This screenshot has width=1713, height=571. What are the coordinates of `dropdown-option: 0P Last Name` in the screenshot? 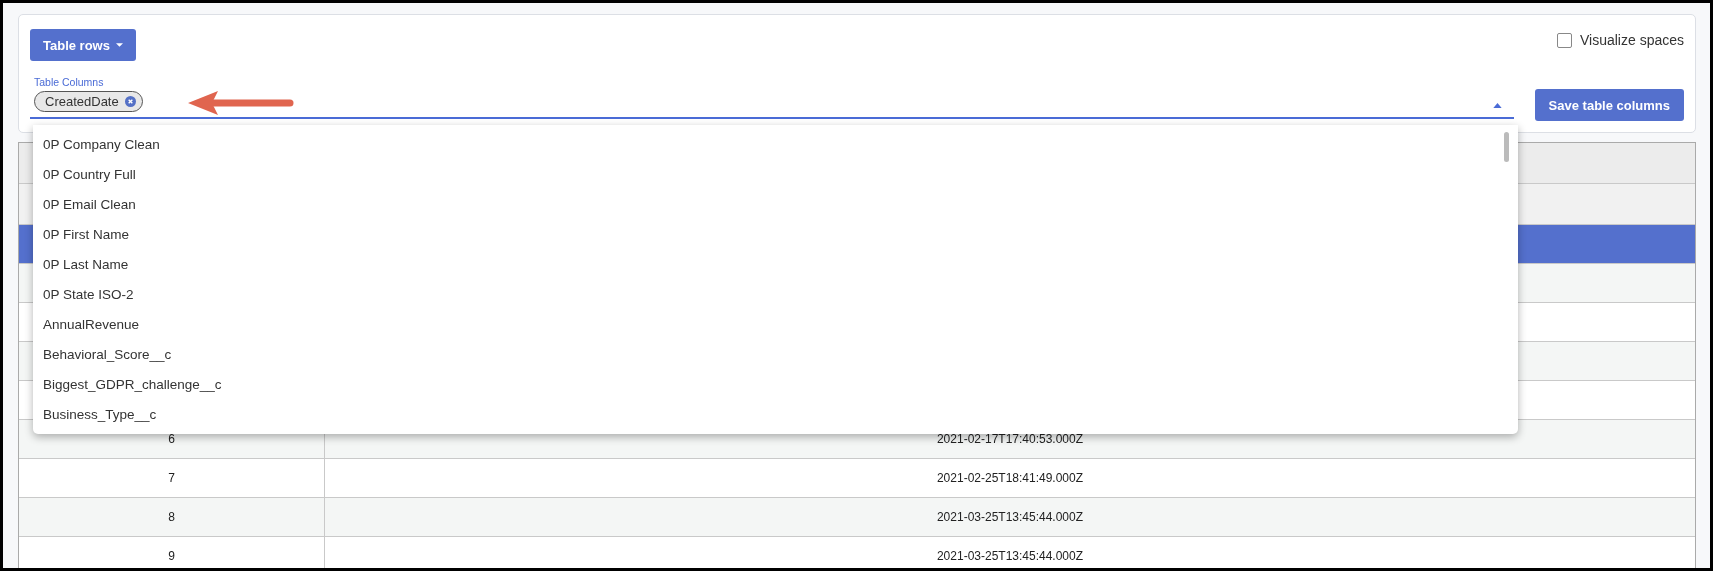 It's located at (775, 264).